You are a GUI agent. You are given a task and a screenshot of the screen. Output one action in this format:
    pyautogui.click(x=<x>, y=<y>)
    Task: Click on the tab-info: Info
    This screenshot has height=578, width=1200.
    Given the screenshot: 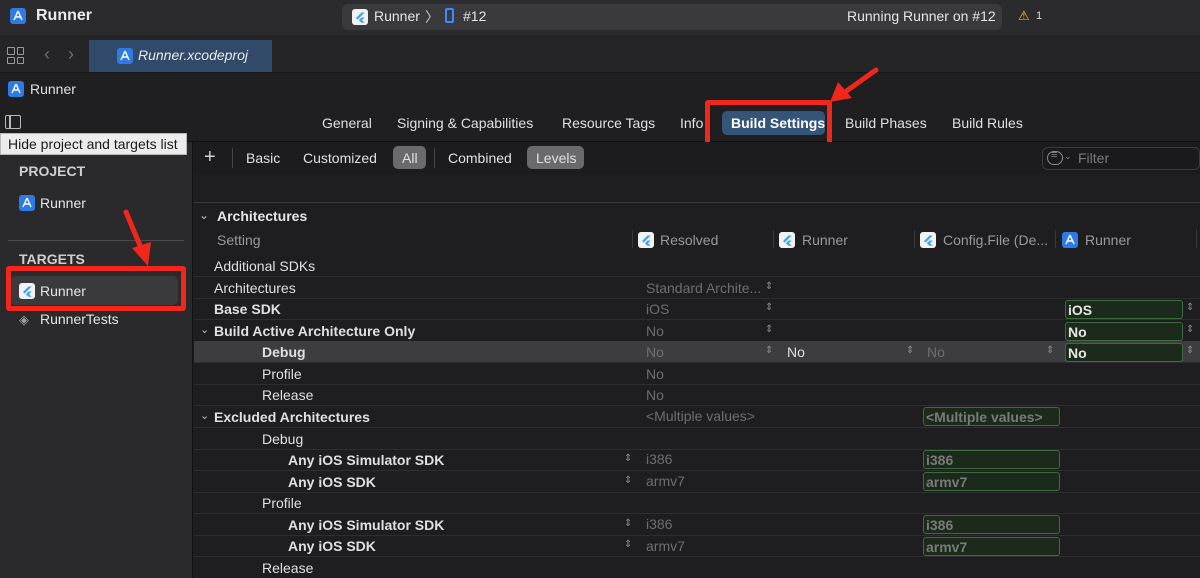 What is the action you would take?
    pyautogui.click(x=691, y=123)
    